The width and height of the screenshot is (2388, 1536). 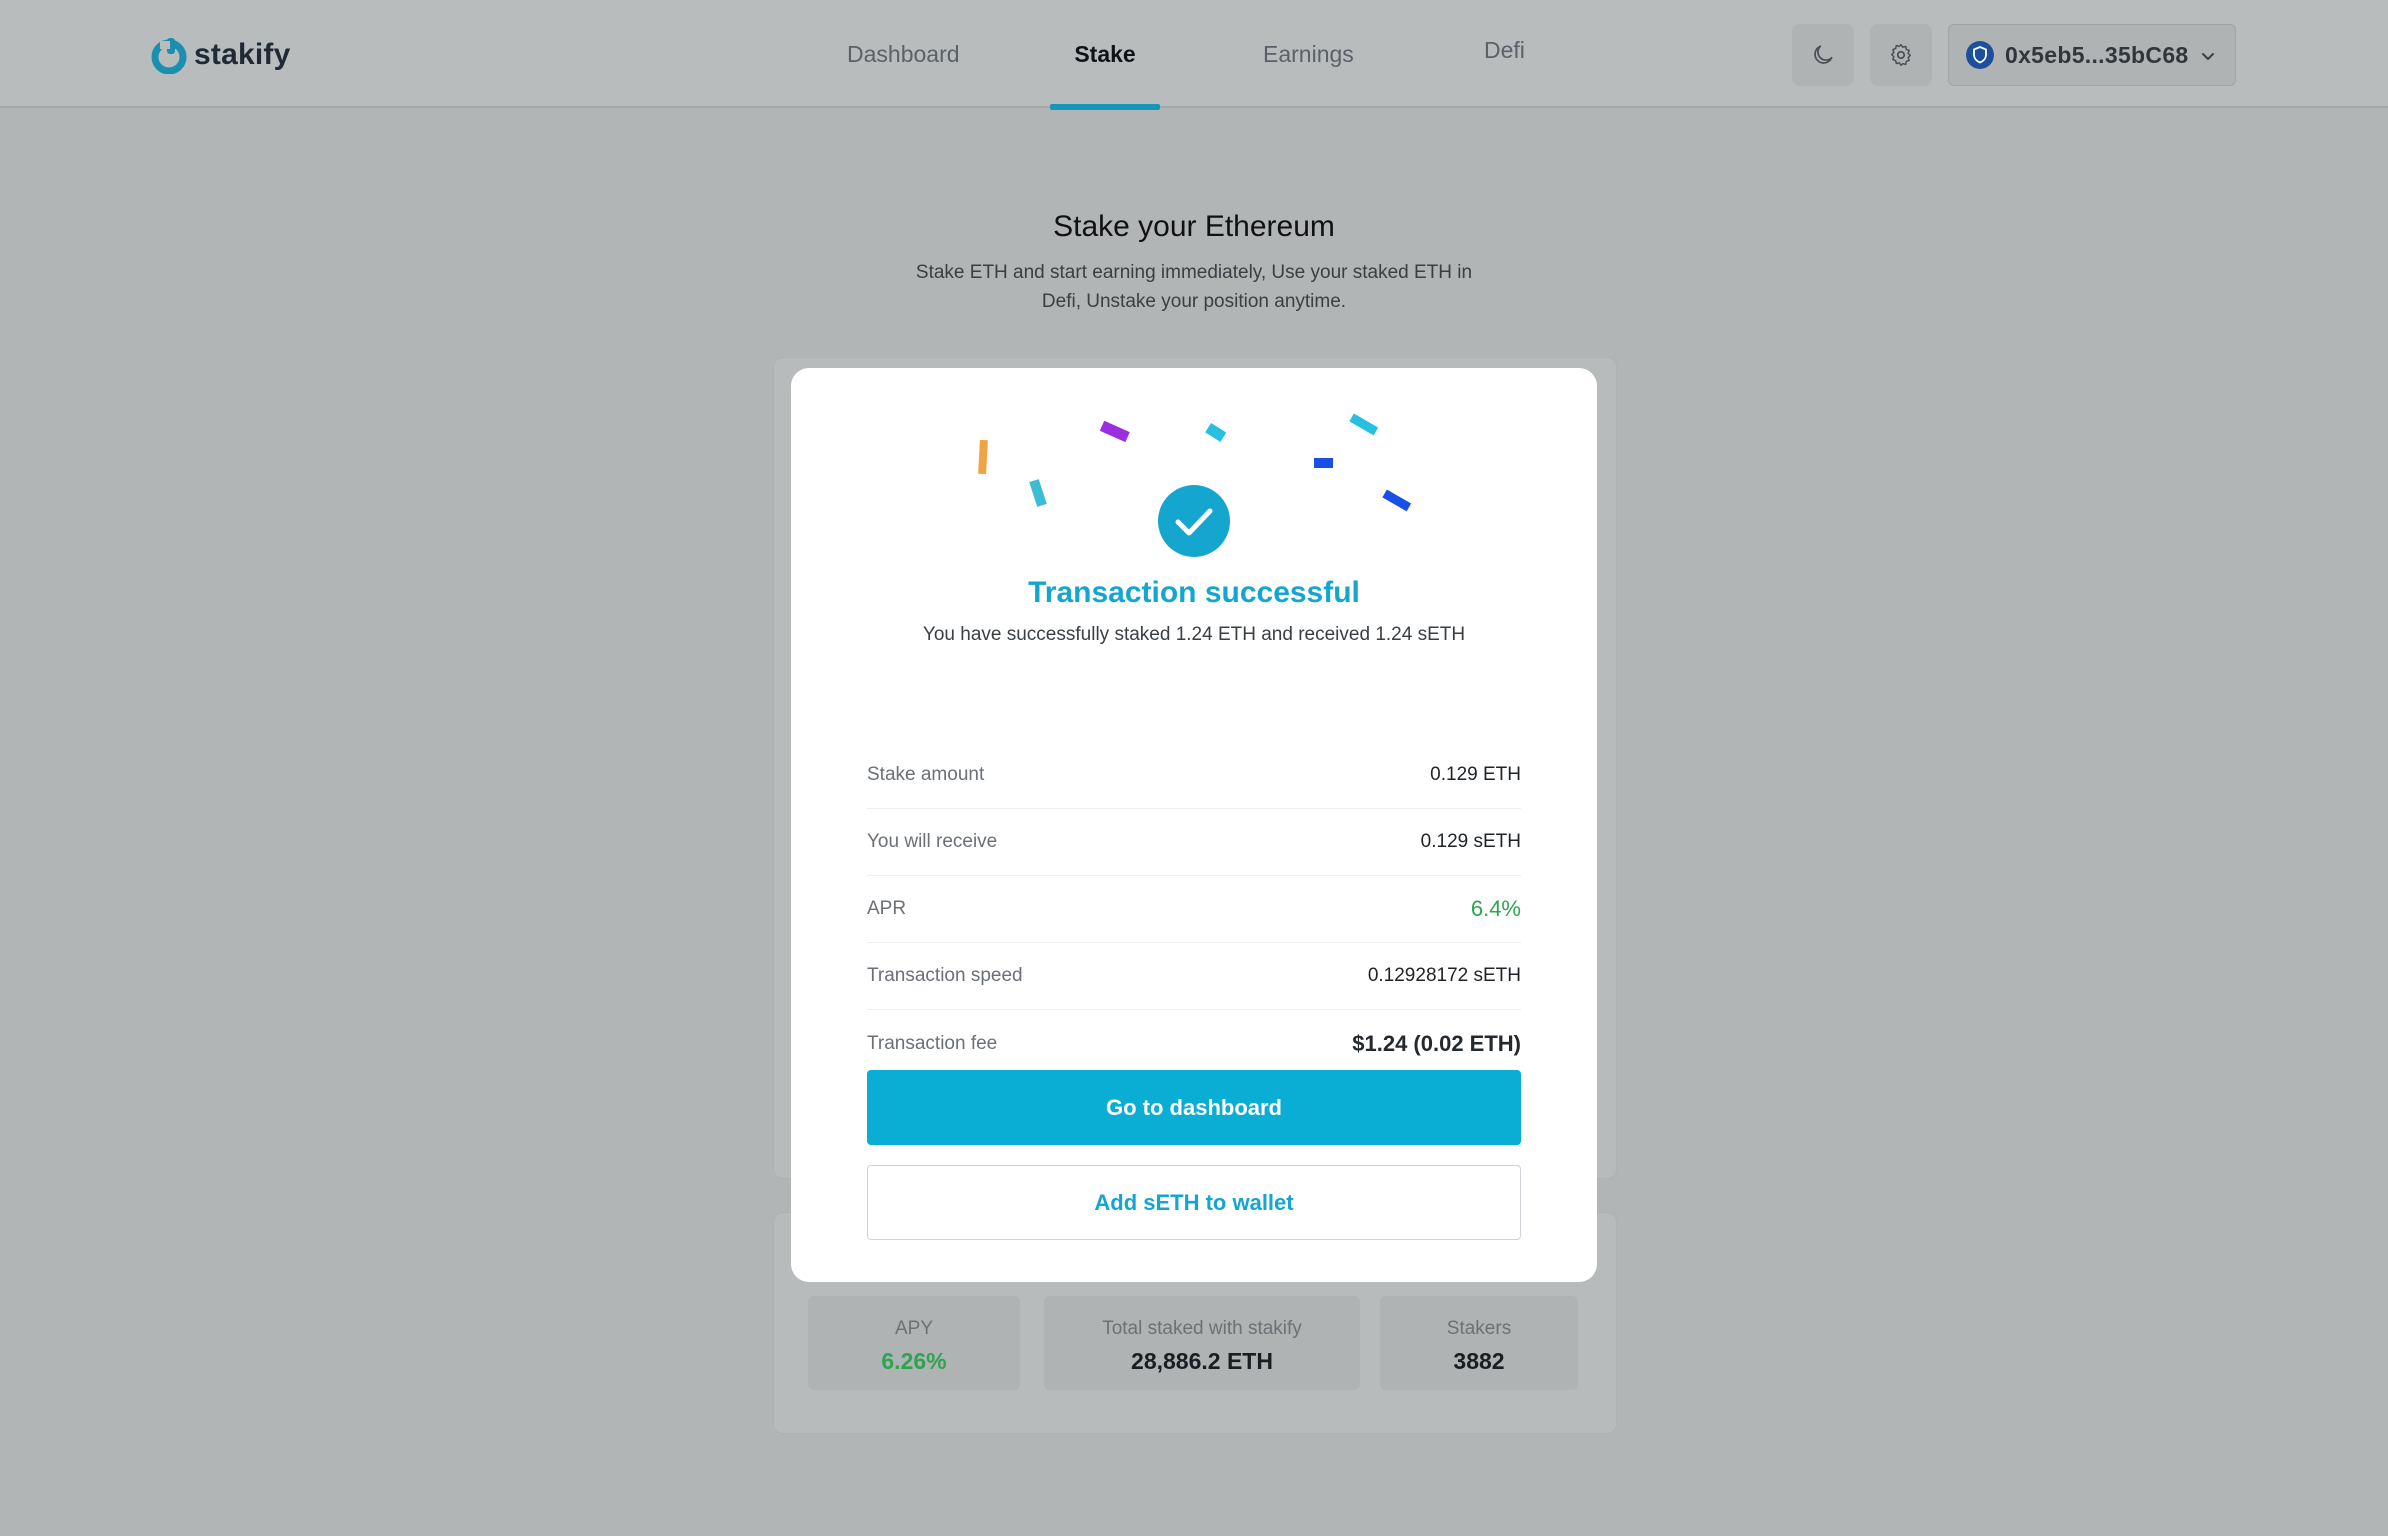 I want to click on detail-value: 6.4%, so click(x=1495, y=908).